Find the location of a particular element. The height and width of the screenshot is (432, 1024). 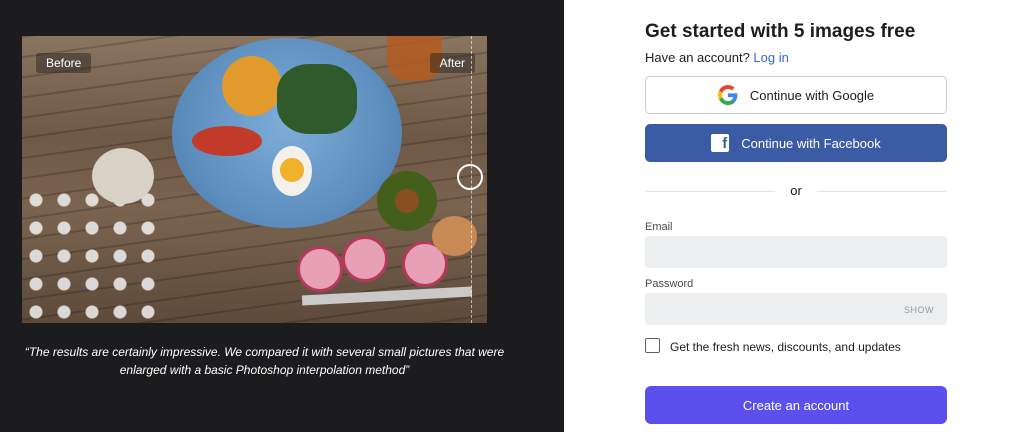

avocado-graphic is located at coordinates (407, 201).